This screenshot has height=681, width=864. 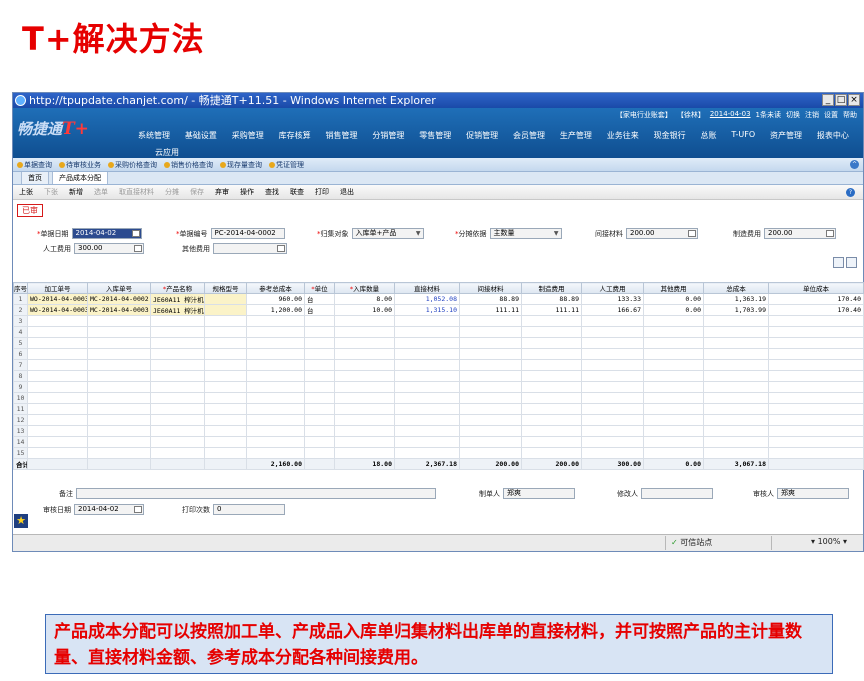 I want to click on table-row: 3, so click(x=438, y=321).